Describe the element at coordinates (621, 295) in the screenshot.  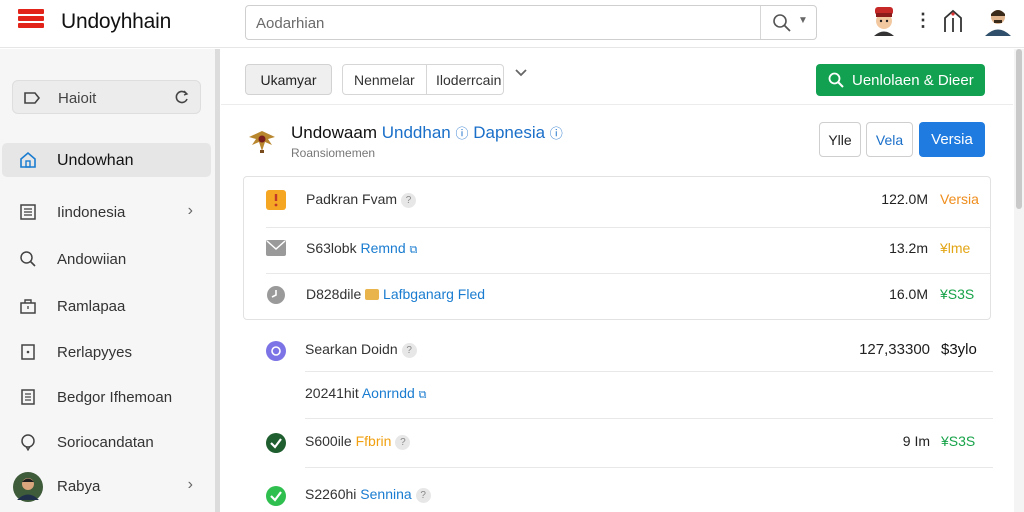
I see `table-row: D828dile Lafbganarg Fled 16.0M ¥S3S` at that location.